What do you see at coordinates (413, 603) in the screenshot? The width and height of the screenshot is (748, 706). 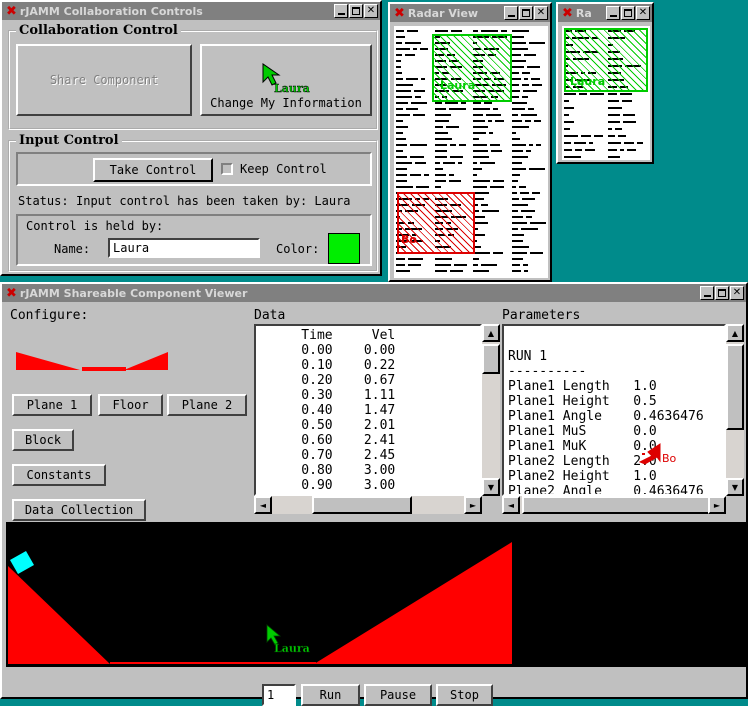 I see `plane-2-ramp` at bounding box center [413, 603].